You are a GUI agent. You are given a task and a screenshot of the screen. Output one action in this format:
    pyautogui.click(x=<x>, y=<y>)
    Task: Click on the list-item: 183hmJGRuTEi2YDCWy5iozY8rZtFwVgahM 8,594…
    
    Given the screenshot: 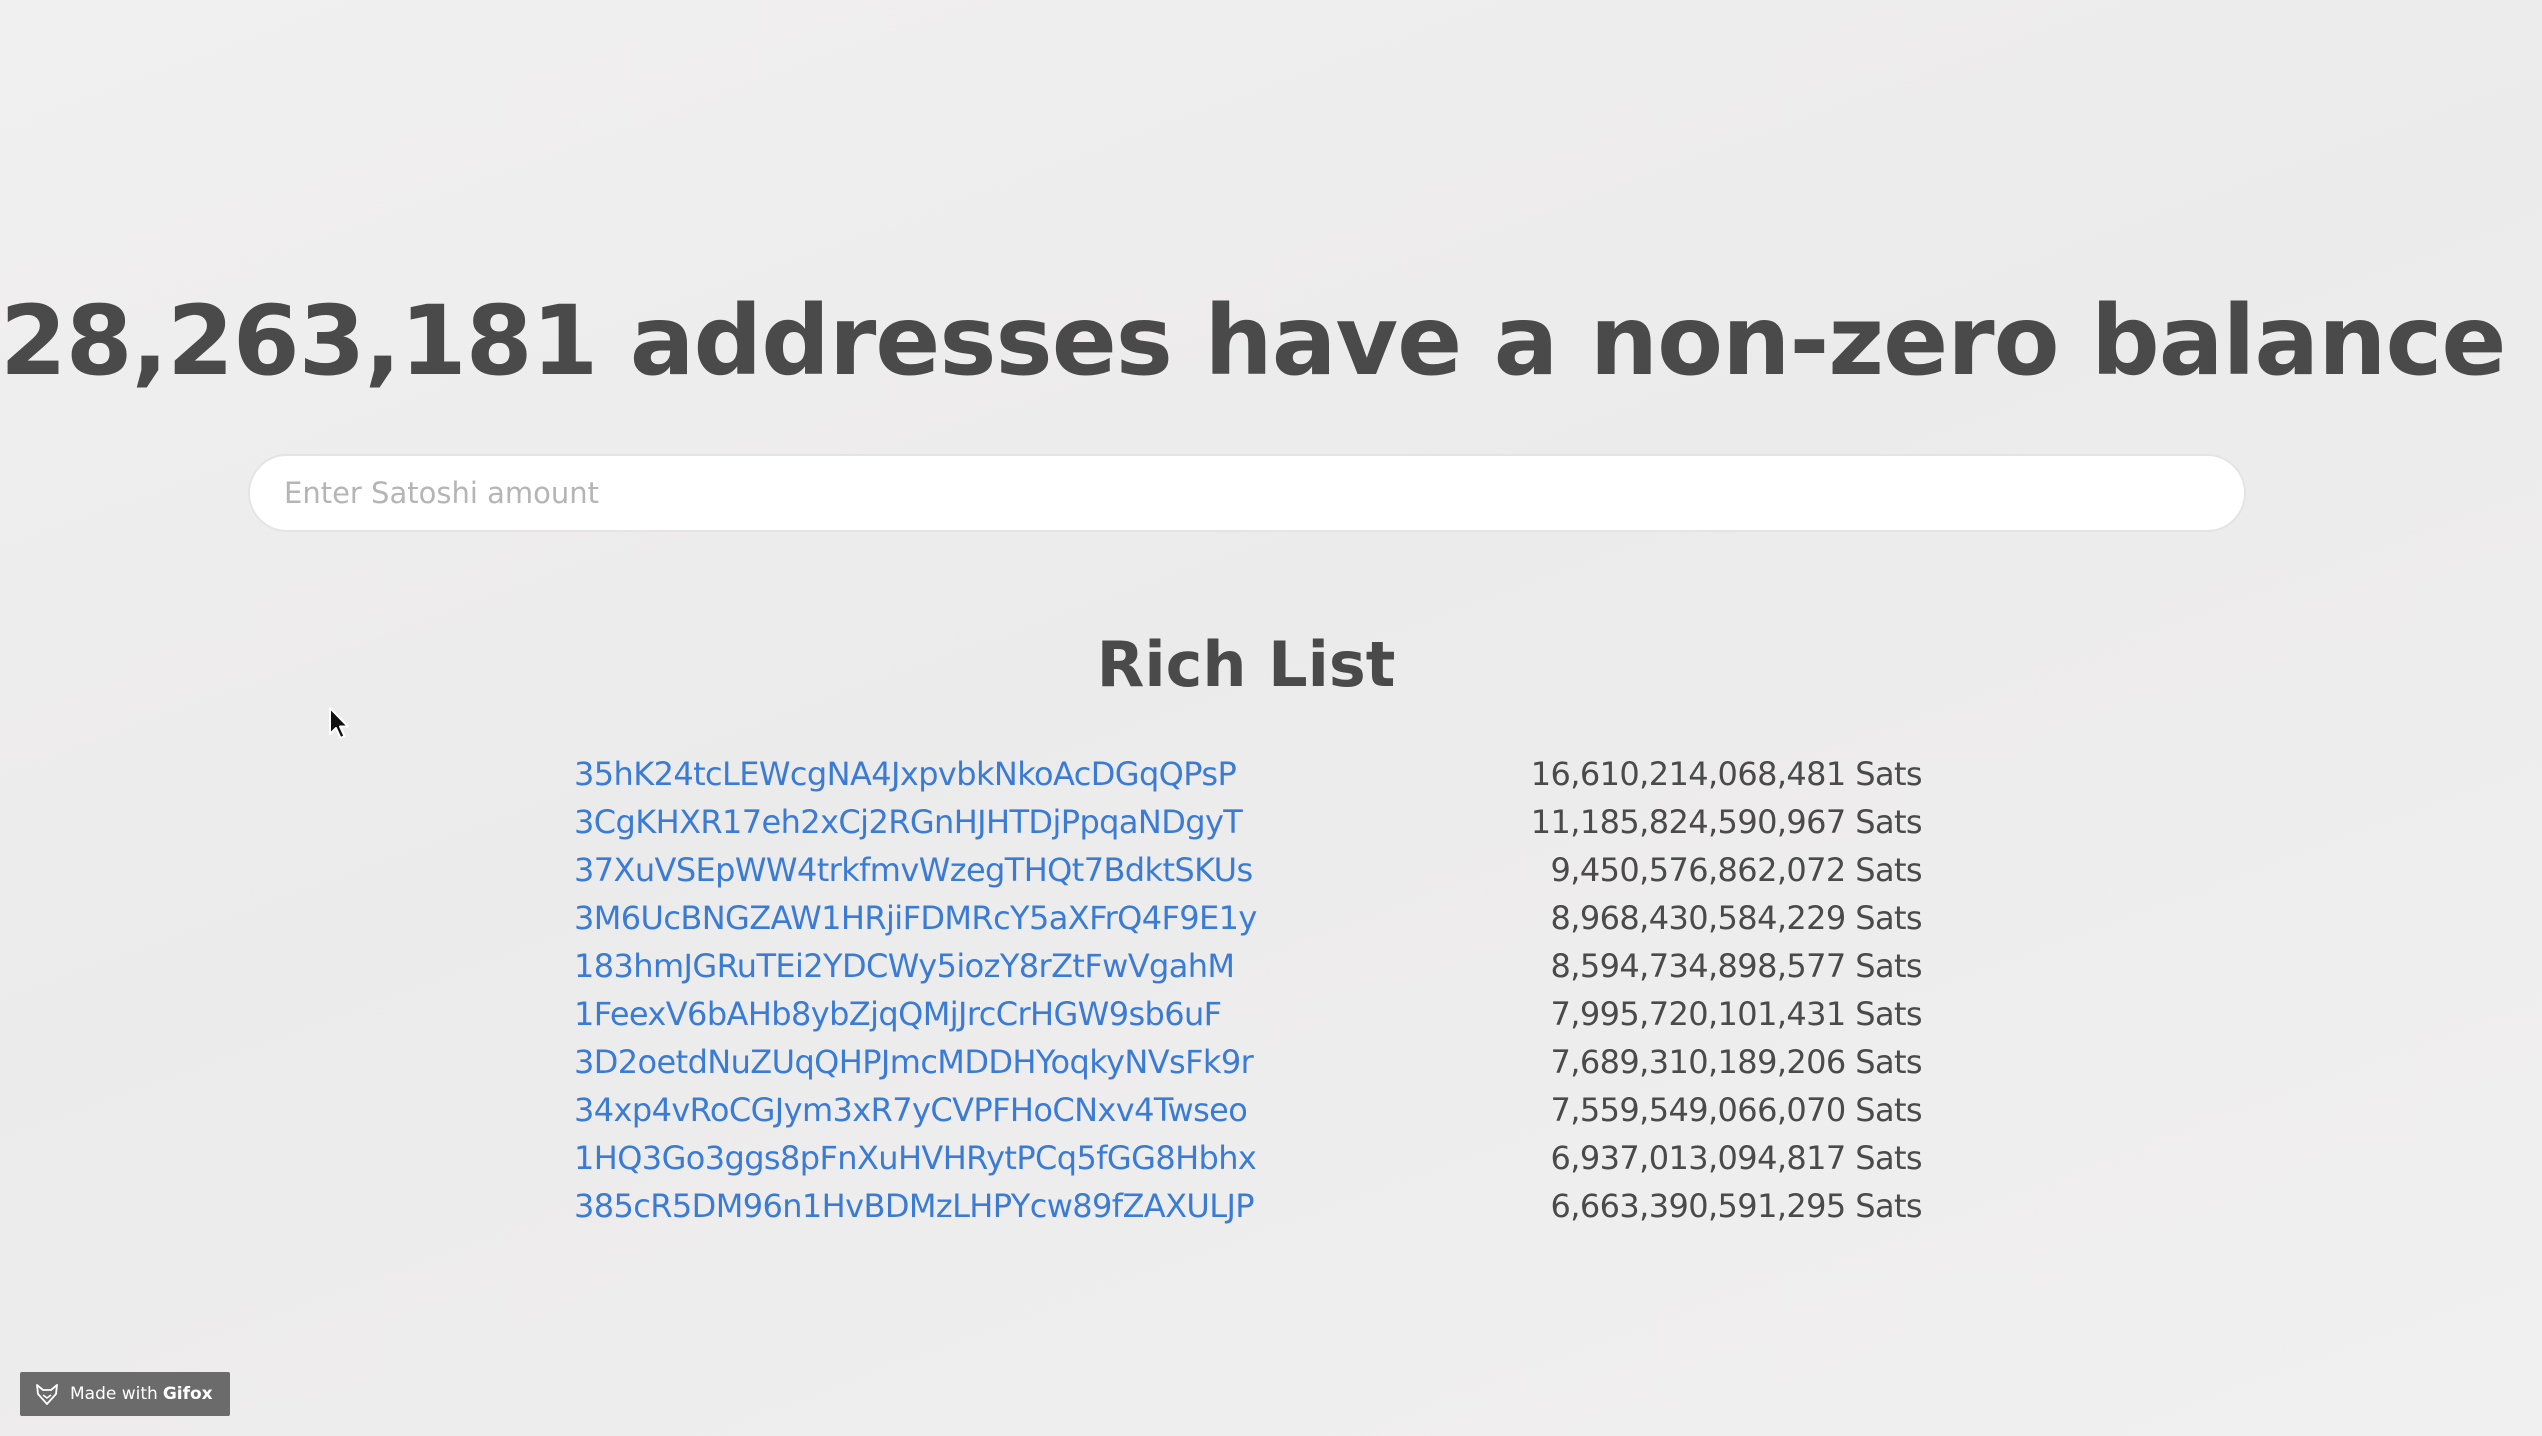 What is the action you would take?
    pyautogui.click(x=1248, y=966)
    